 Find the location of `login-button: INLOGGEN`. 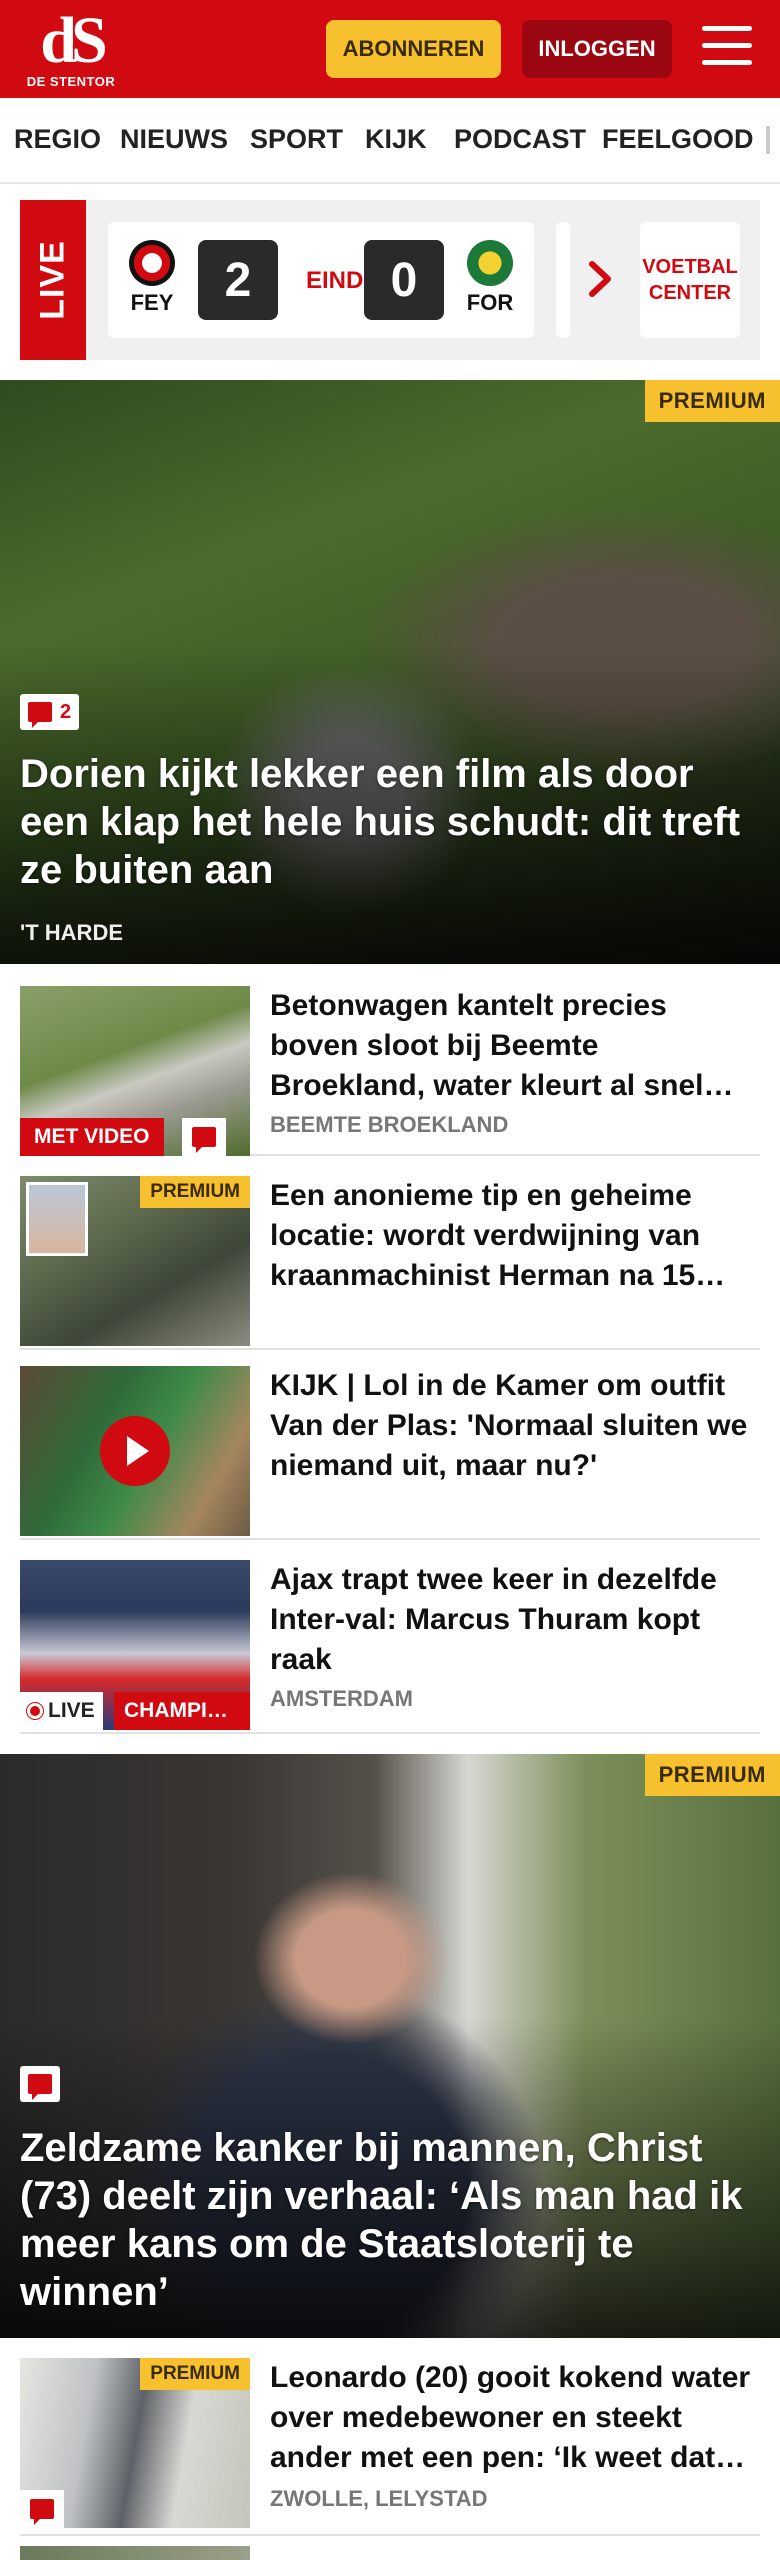

login-button: INLOGGEN is located at coordinates (597, 49).